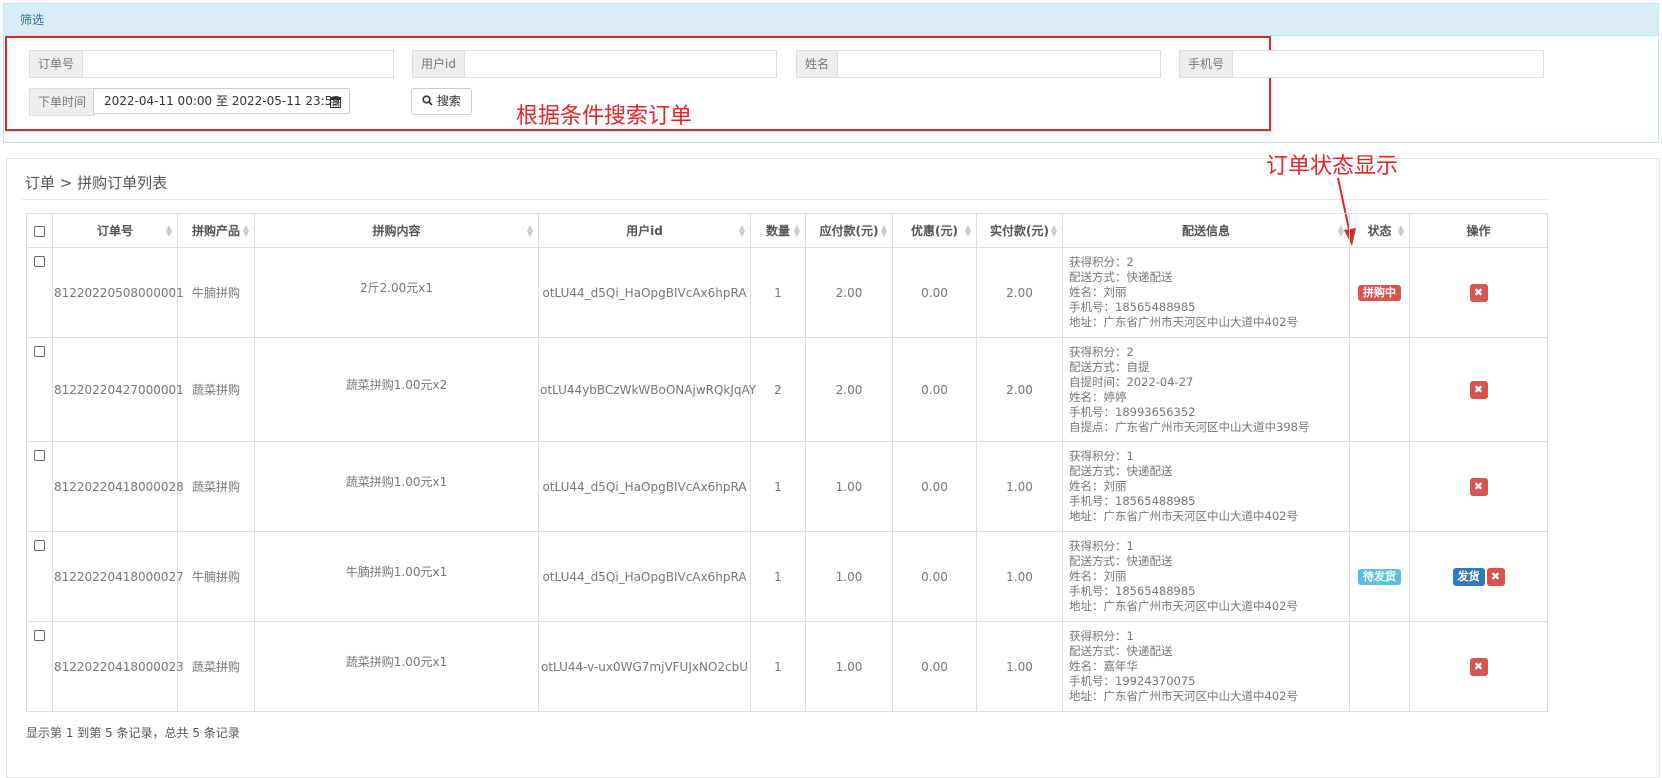 Image resolution: width=1662 pixels, height=778 pixels. What do you see at coordinates (786, 199) in the screenshot?
I see `breadcrumb-divider` at bounding box center [786, 199].